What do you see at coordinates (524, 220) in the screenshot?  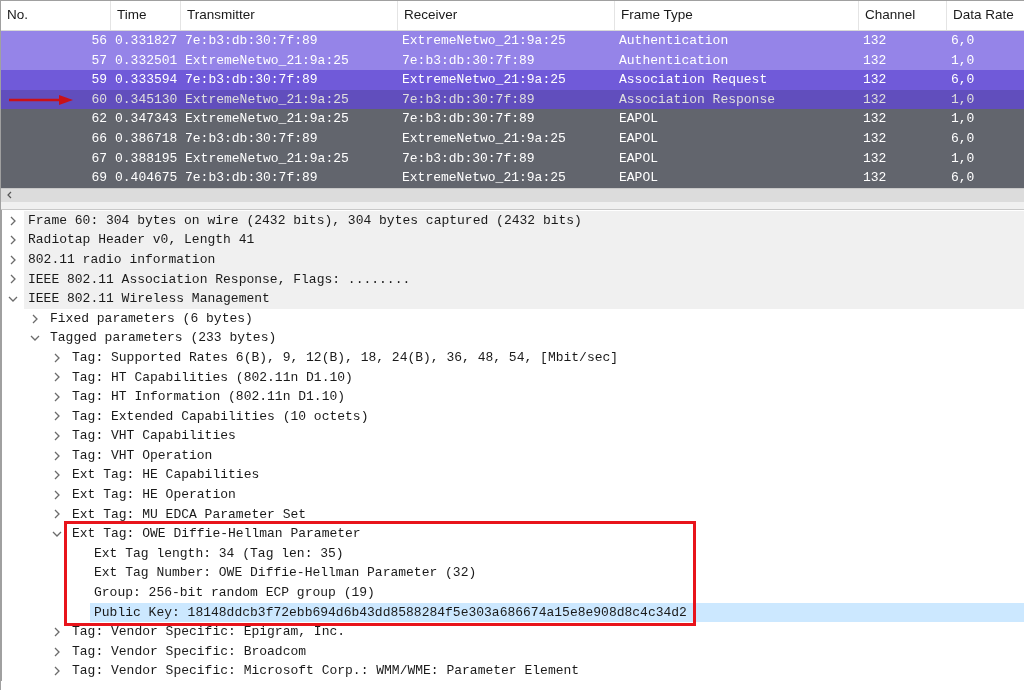 I see `tree-item: Frame 60: 304 bytes on wire (2432 bits), 304 bytes captured (2432 bits)` at bounding box center [524, 220].